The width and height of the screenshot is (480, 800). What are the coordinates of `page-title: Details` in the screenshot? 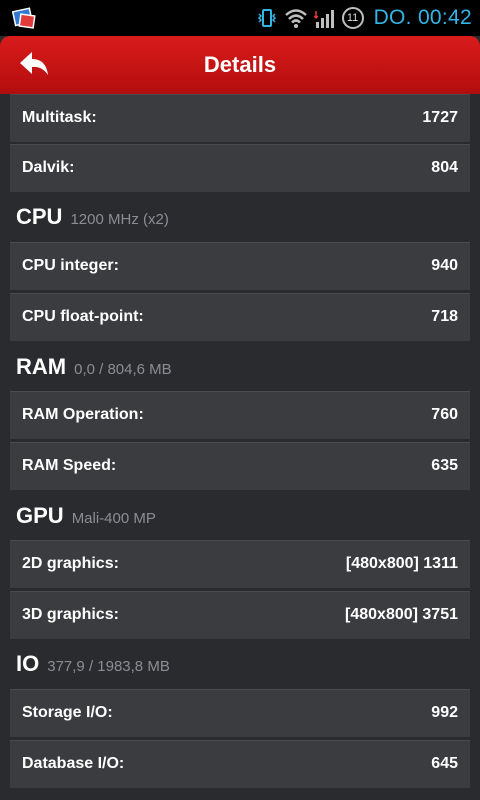 It's located at (240, 64).